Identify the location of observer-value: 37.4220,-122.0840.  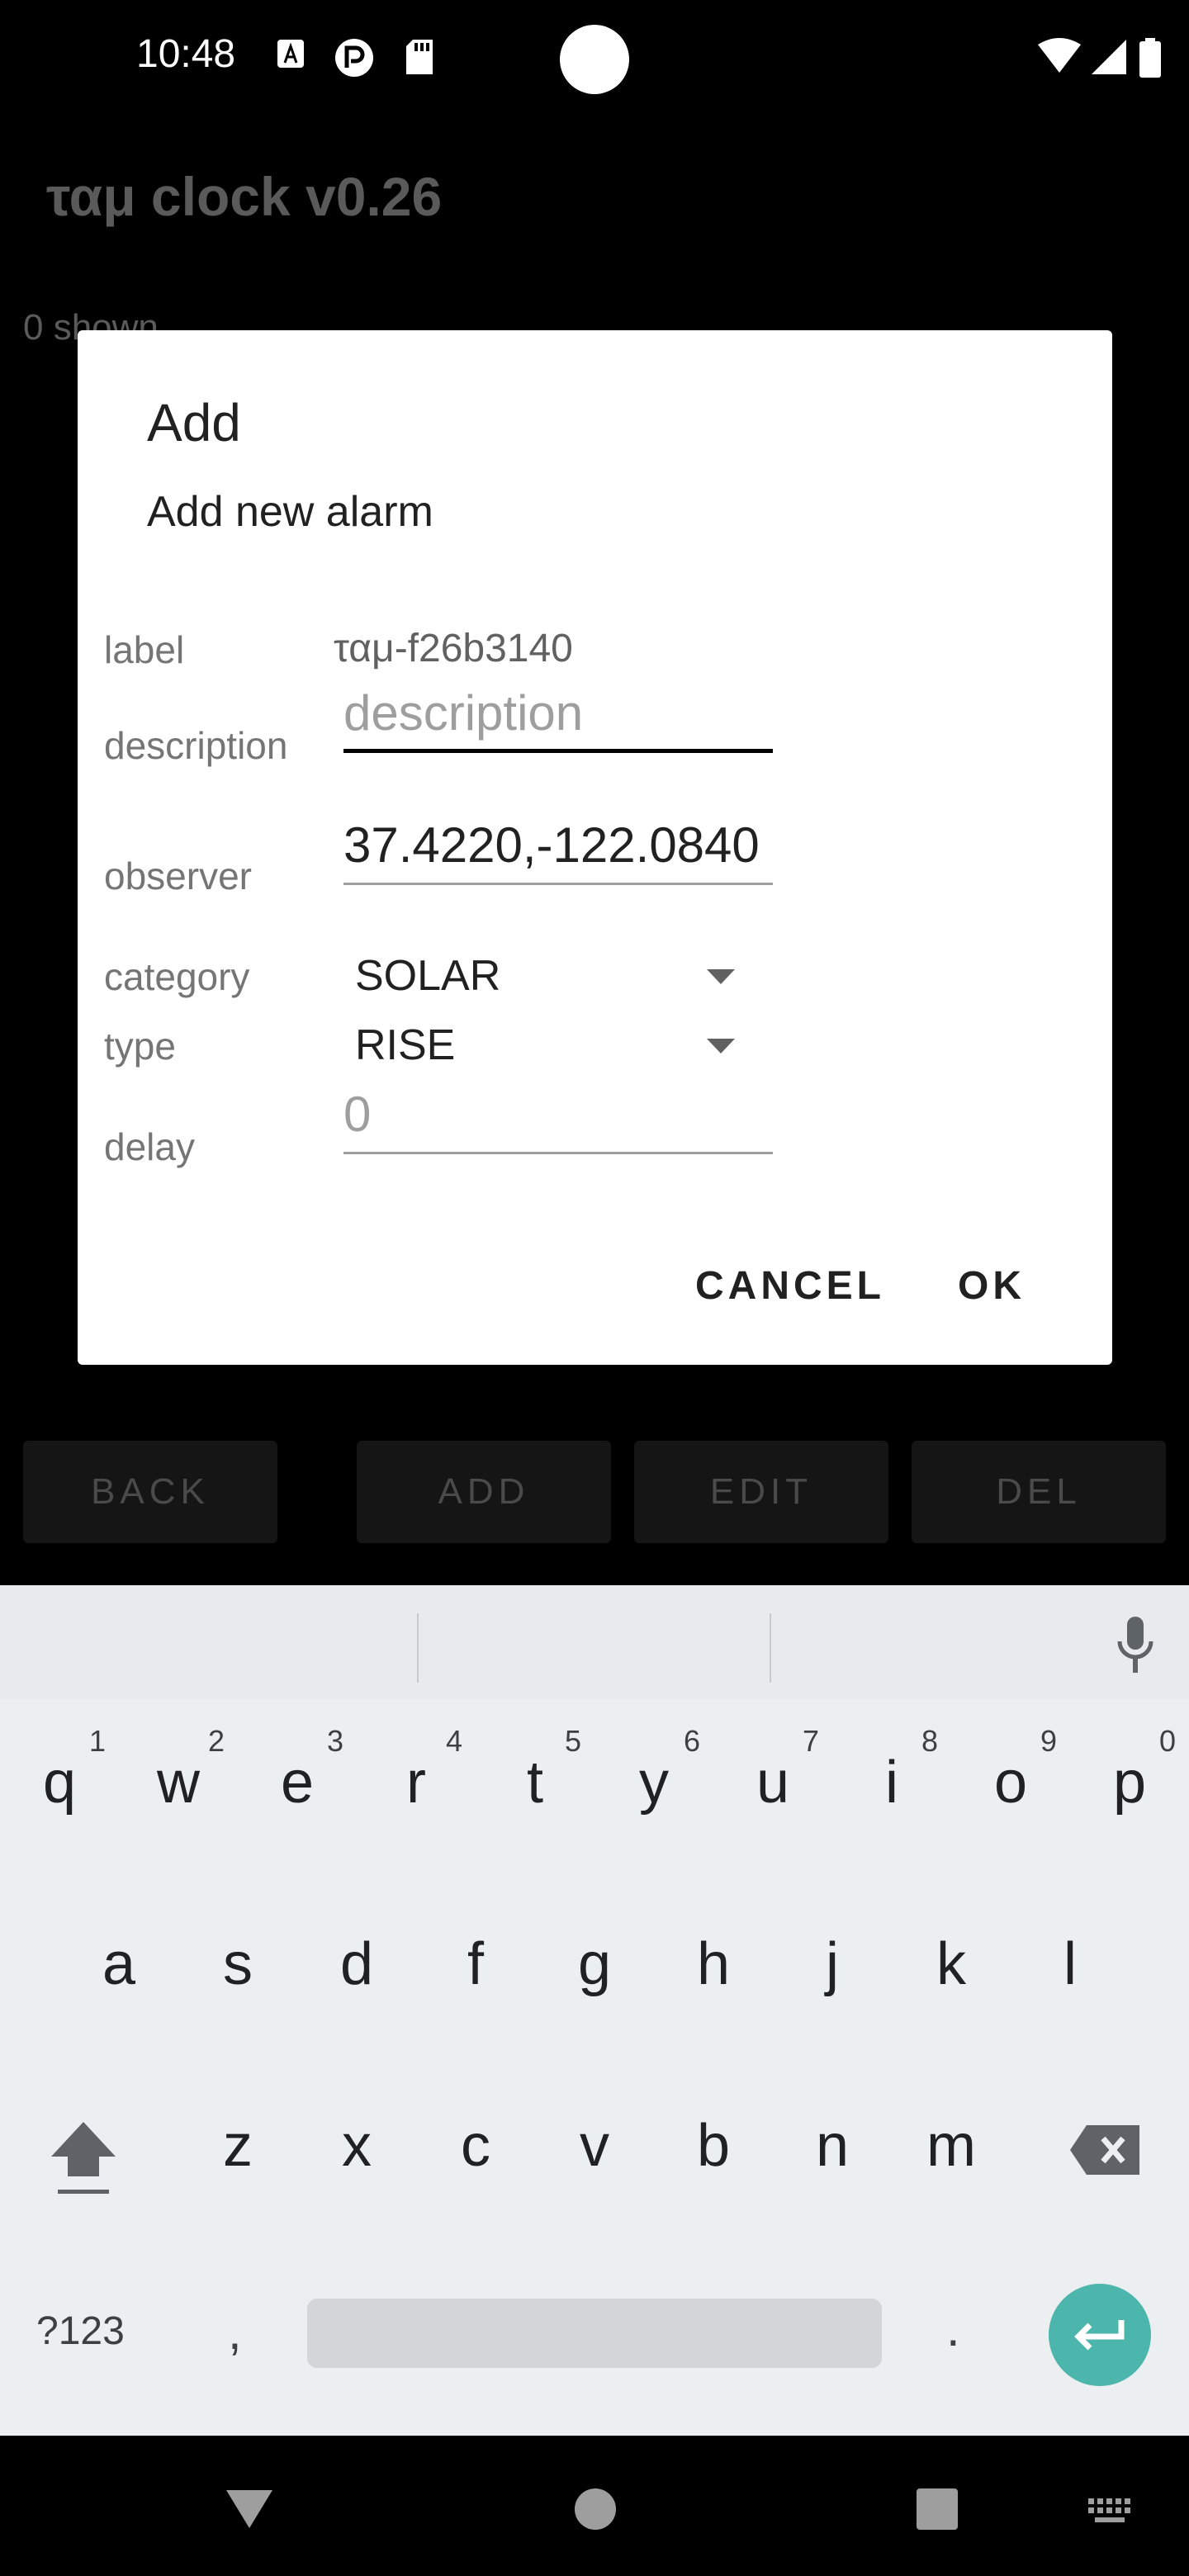
(551, 845).